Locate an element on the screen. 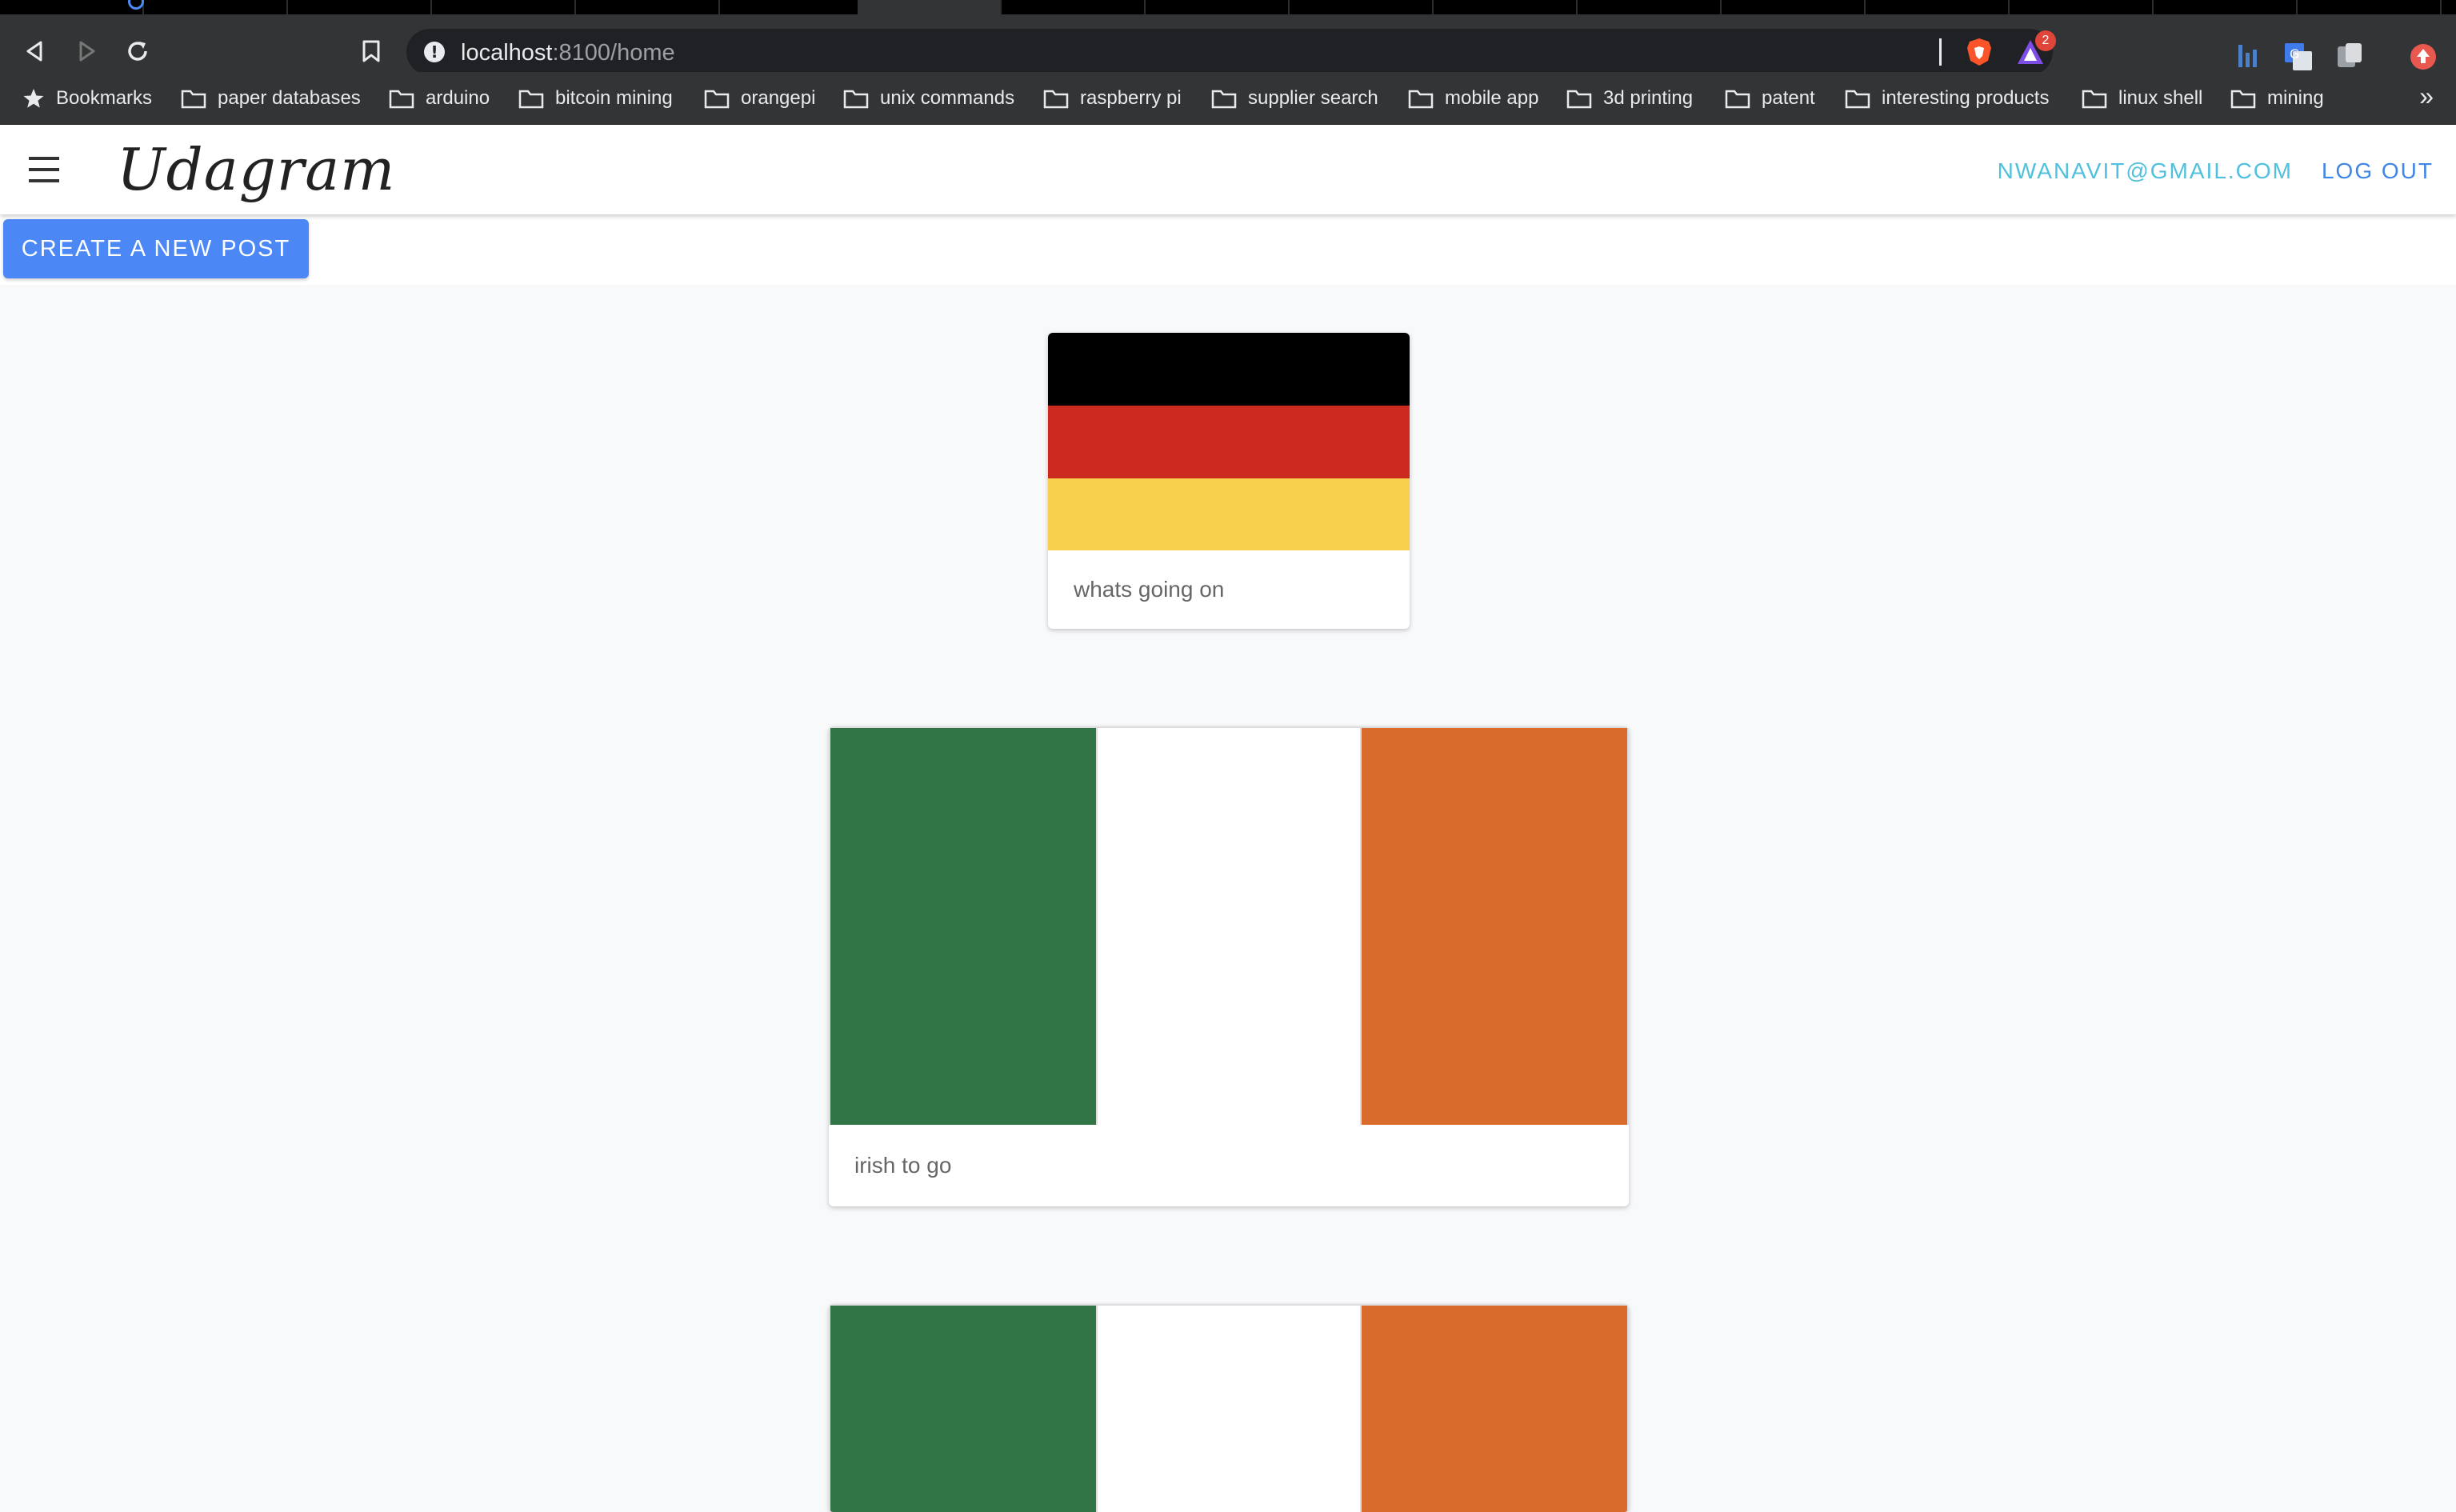  bookmark-folder-linux-shell: linux shell is located at coordinates (2142, 98).